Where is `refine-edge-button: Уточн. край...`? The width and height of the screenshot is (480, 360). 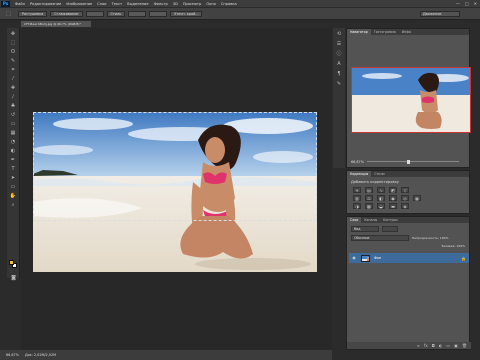
refine-edge-button: Уточн. край... is located at coordinates (186, 13).